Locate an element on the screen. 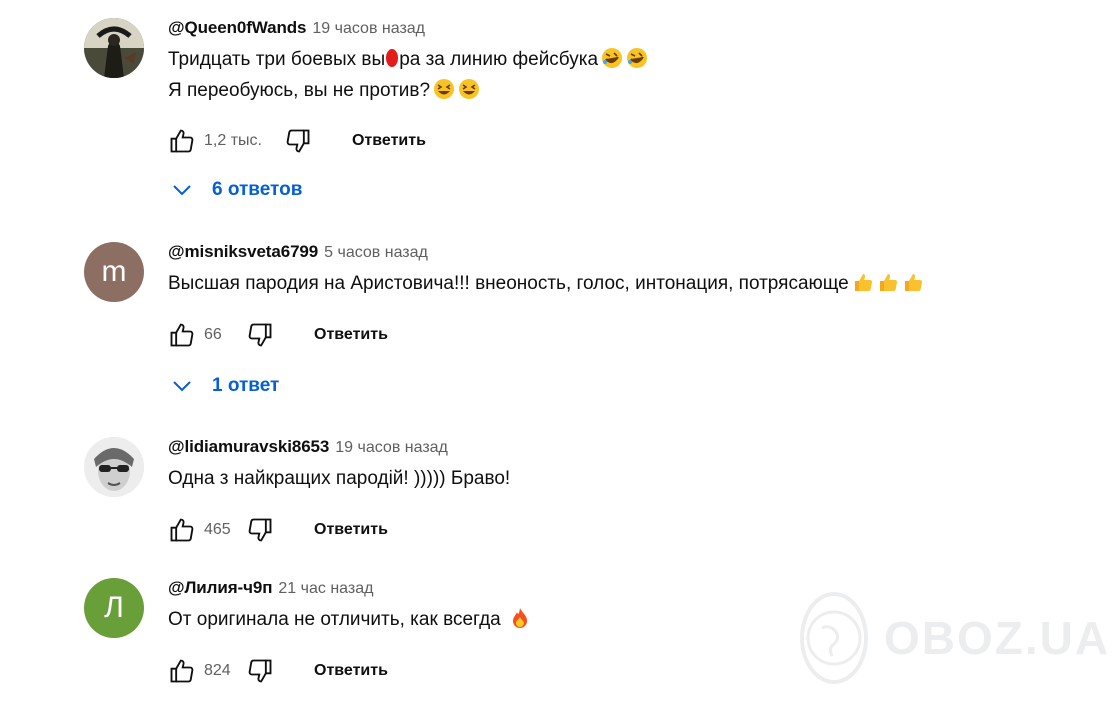  replies-label: 6 ответов is located at coordinates (257, 189).